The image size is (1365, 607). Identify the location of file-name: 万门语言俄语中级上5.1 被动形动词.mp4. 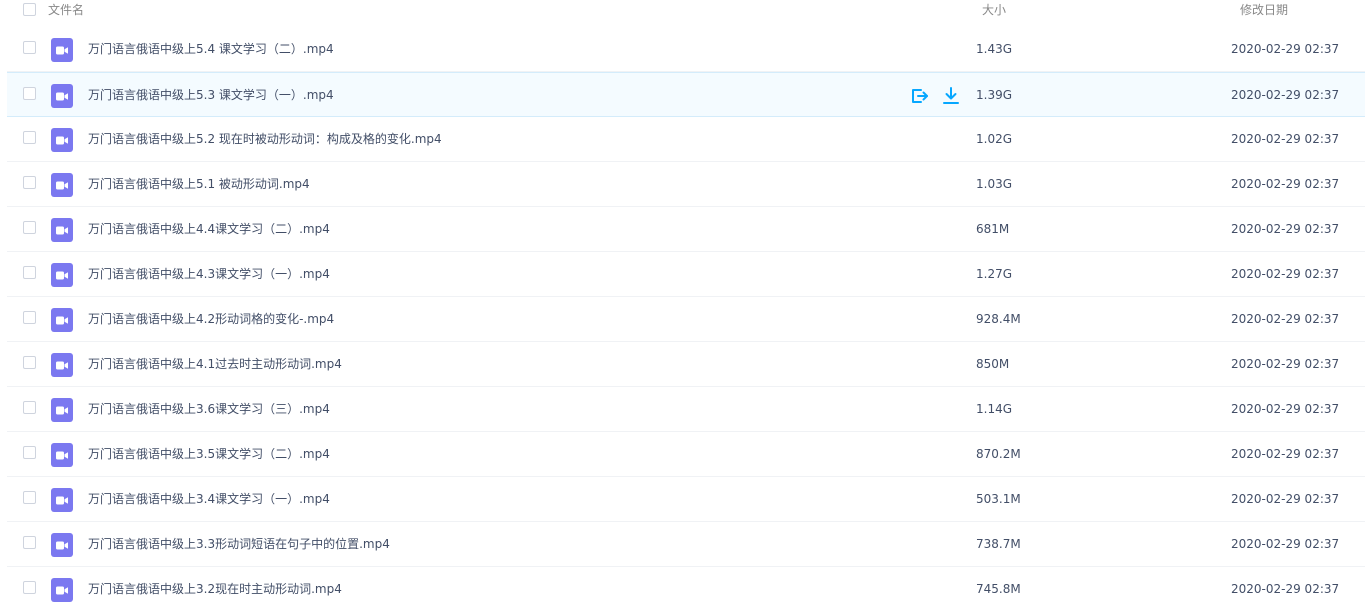
(199, 184).